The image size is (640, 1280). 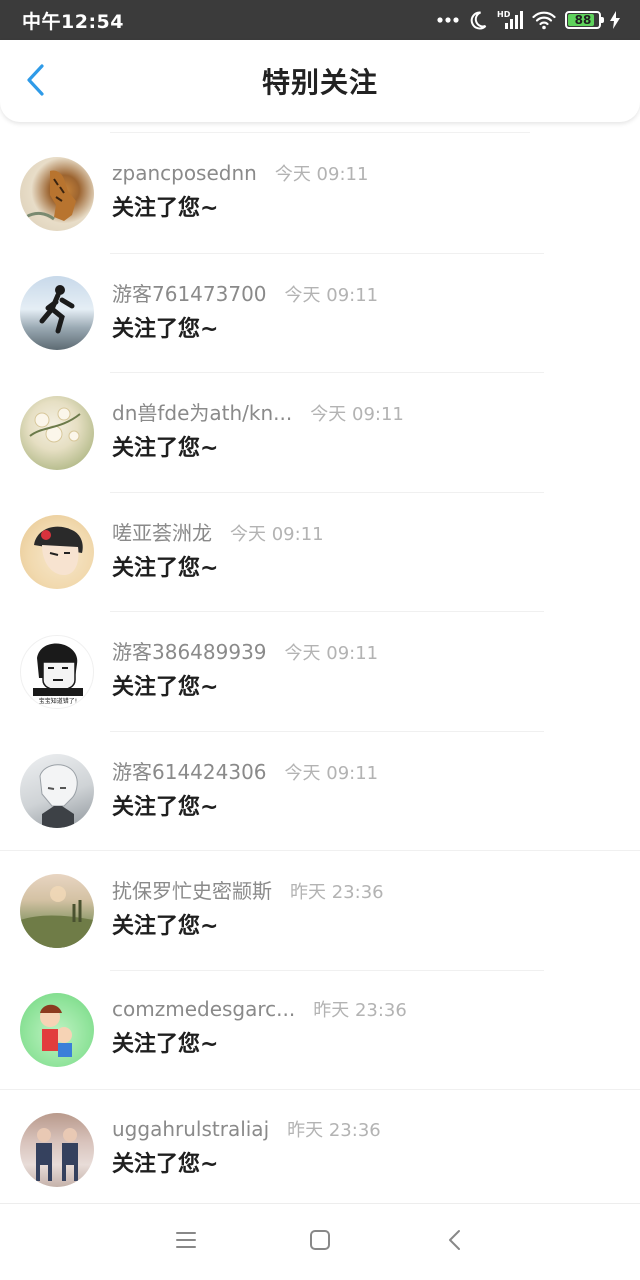 I want to click on menu-icon, so click(x=186, y=1242).